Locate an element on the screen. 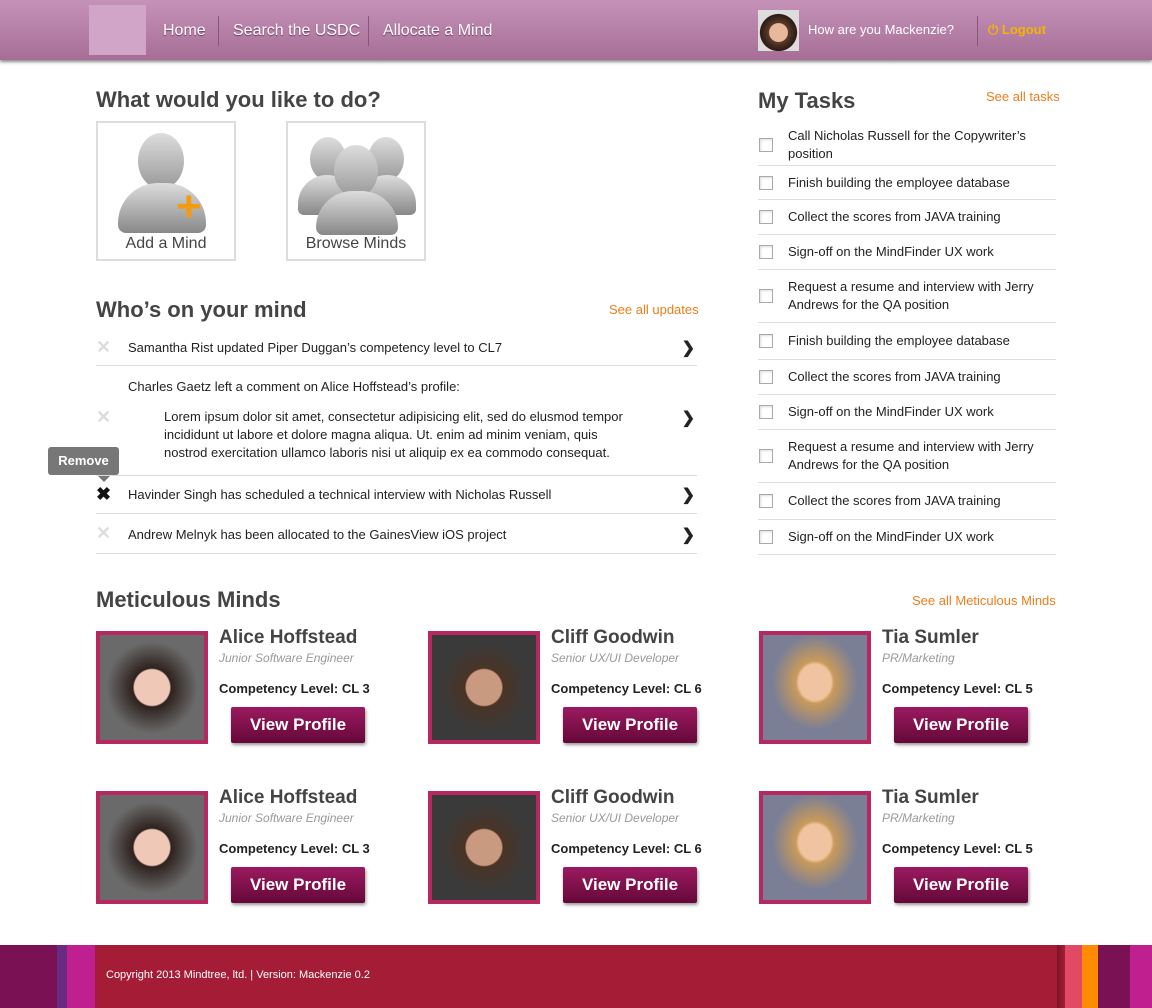  logout-label: Logout is located at coordinates (1023, 29).